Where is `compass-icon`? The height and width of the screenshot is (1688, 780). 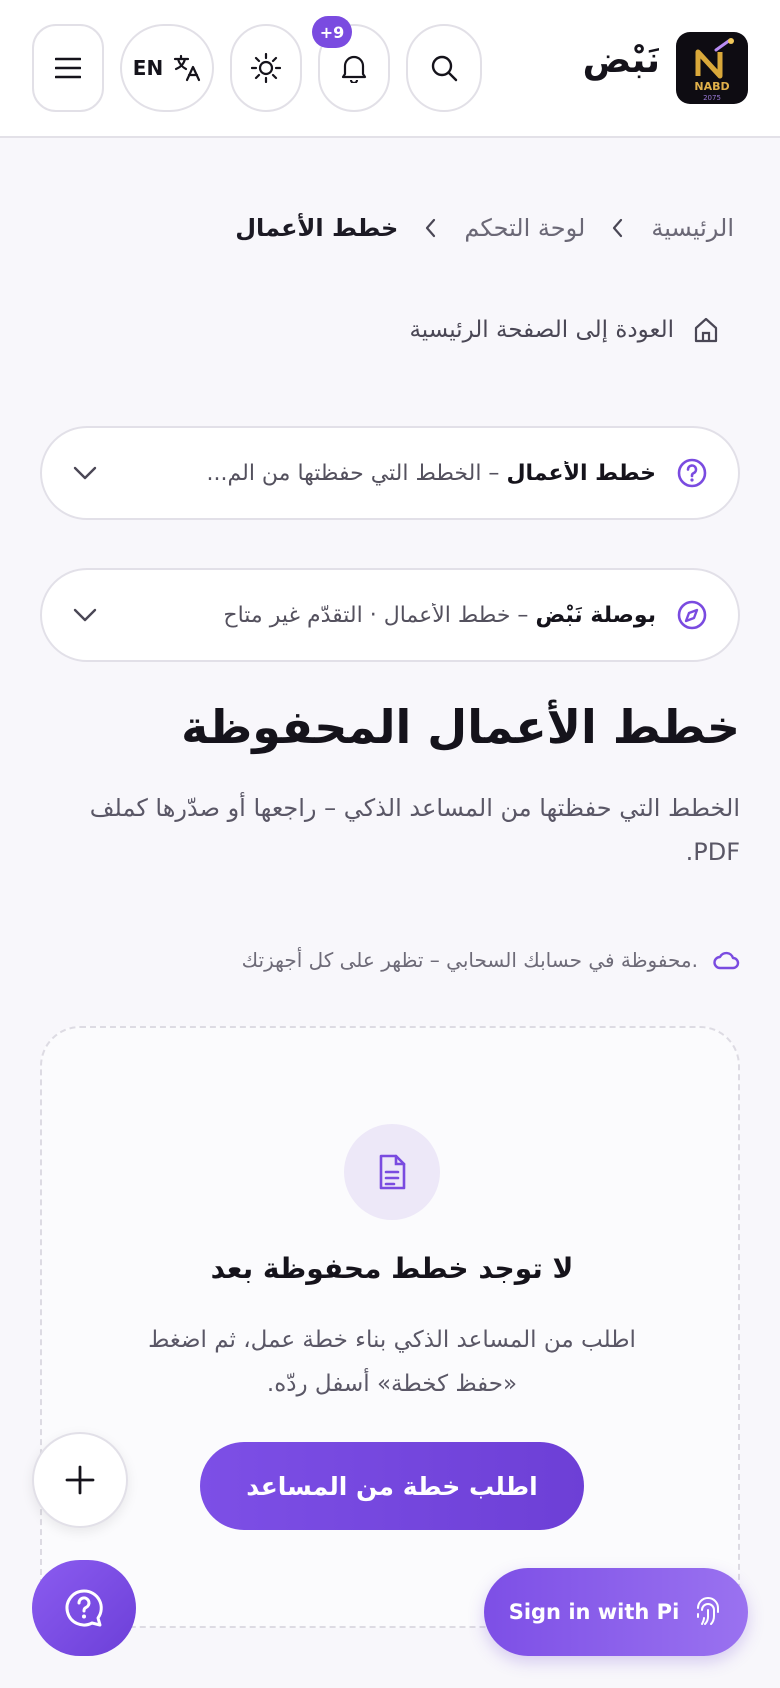
compass-icon is located at coordinates (692, 615).